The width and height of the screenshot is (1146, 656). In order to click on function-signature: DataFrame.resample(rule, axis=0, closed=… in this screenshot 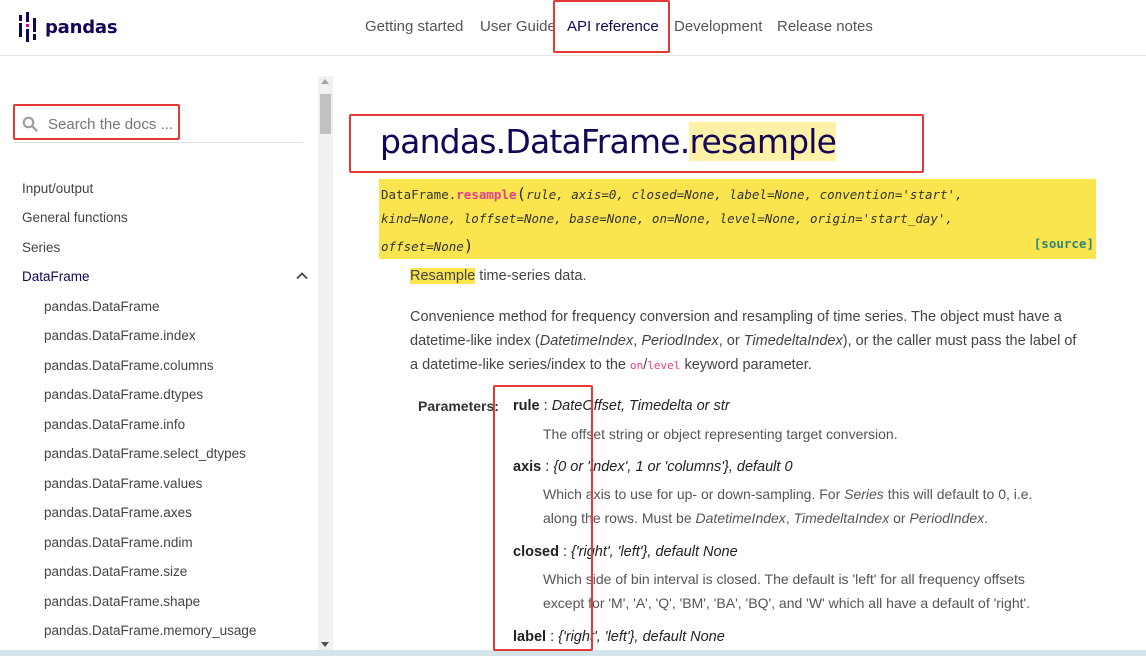, I will do `click(737, 219)`.